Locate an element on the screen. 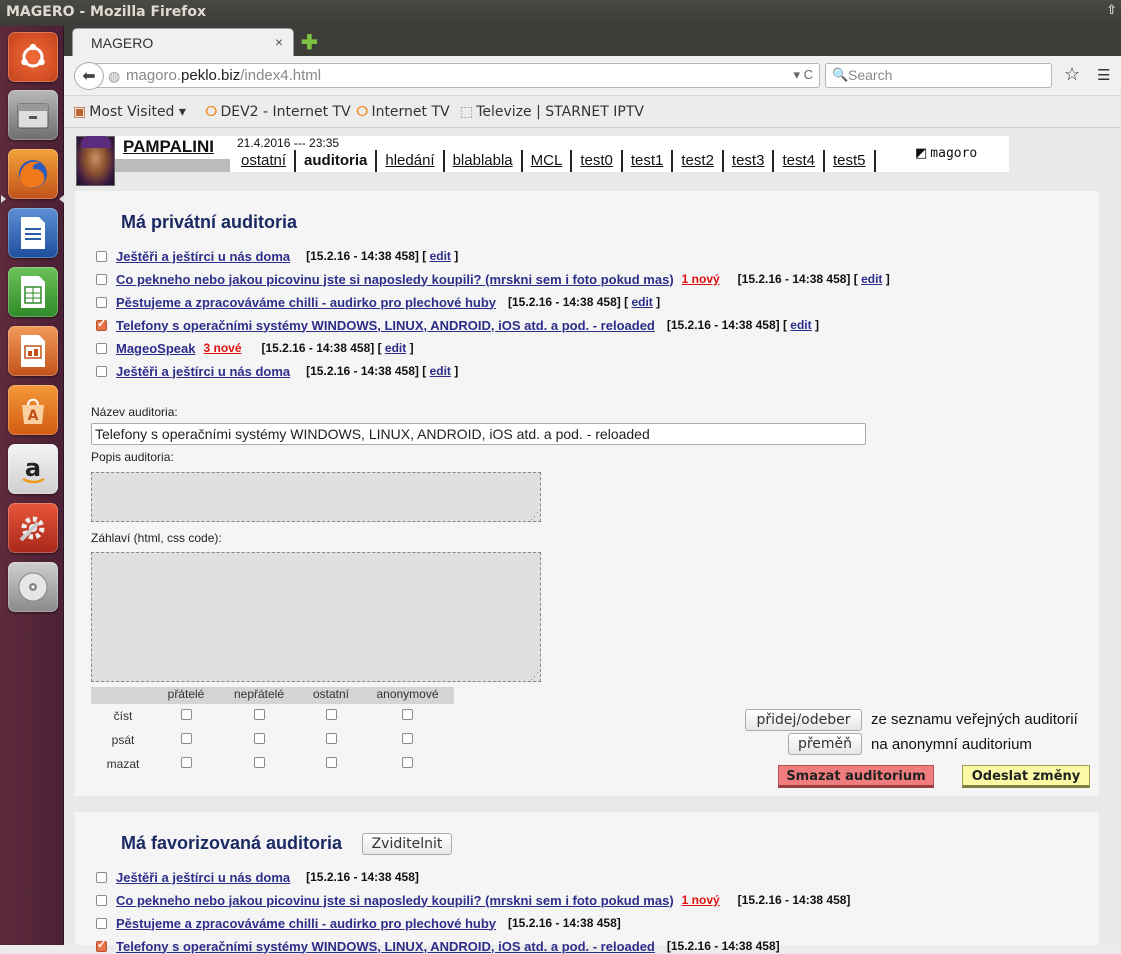 The width and height of the screenshot is (1121, 954). send-changes-button: Odeslat změny is located at coordinates (1026, 776).